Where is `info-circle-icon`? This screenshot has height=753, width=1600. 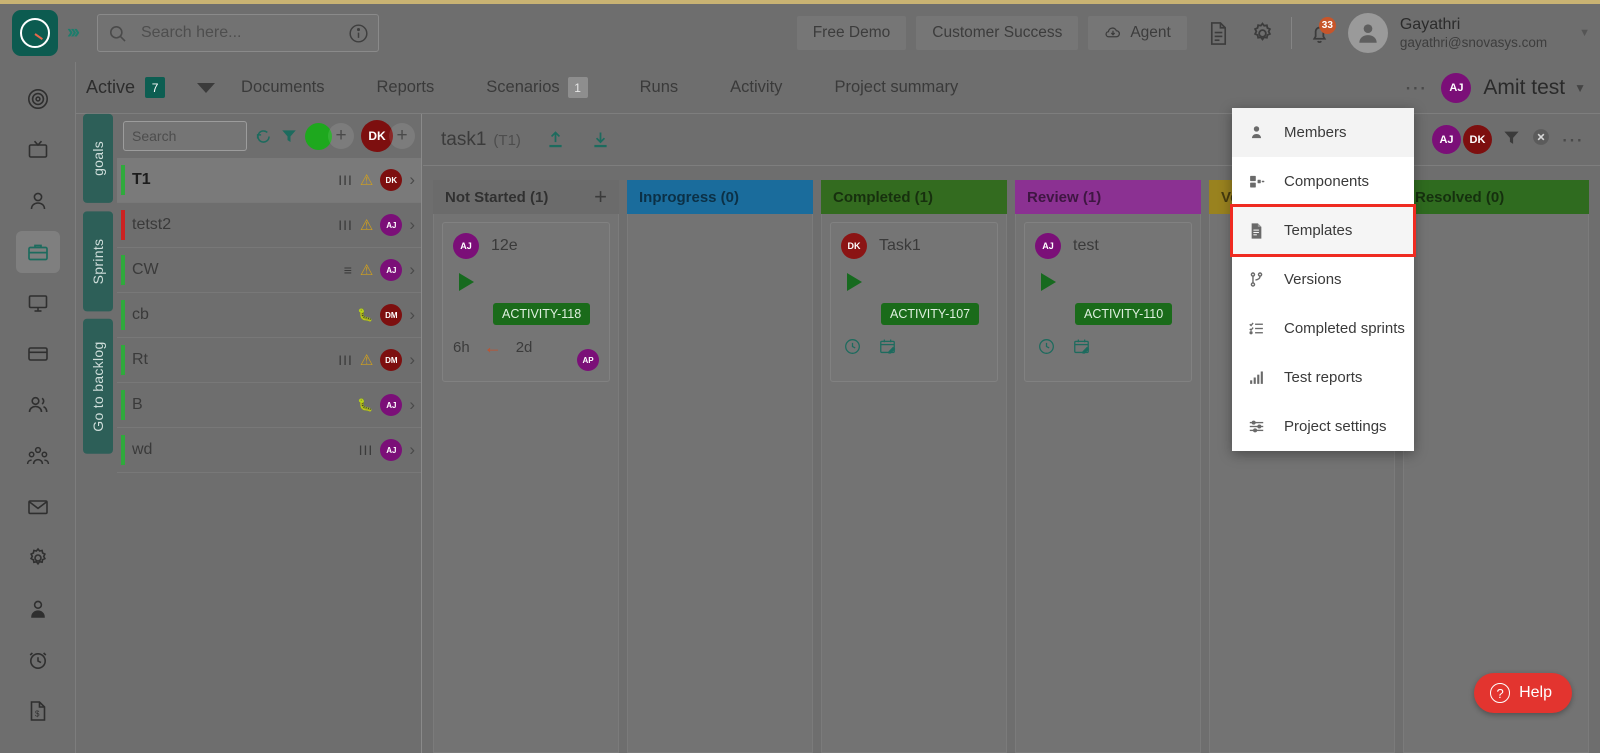 info-circle-icon is located at coordinates (358, 33).